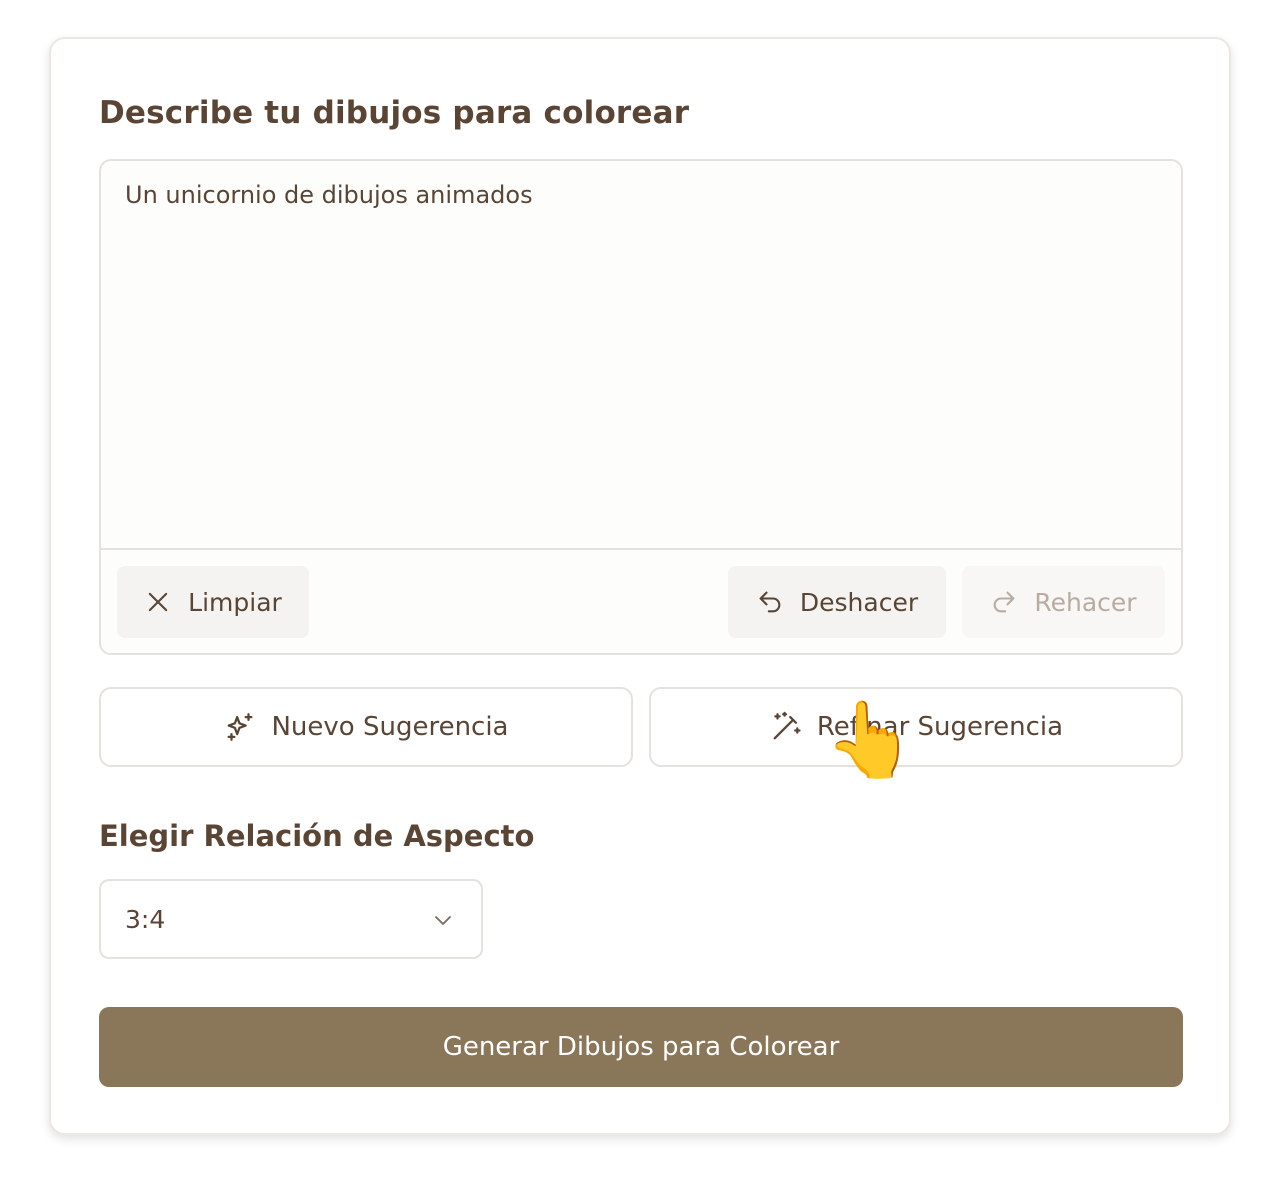 This screenshot has width=1284, height=1192. I want to click on aspect-ratio-select: 3:4, so click(291, 919).